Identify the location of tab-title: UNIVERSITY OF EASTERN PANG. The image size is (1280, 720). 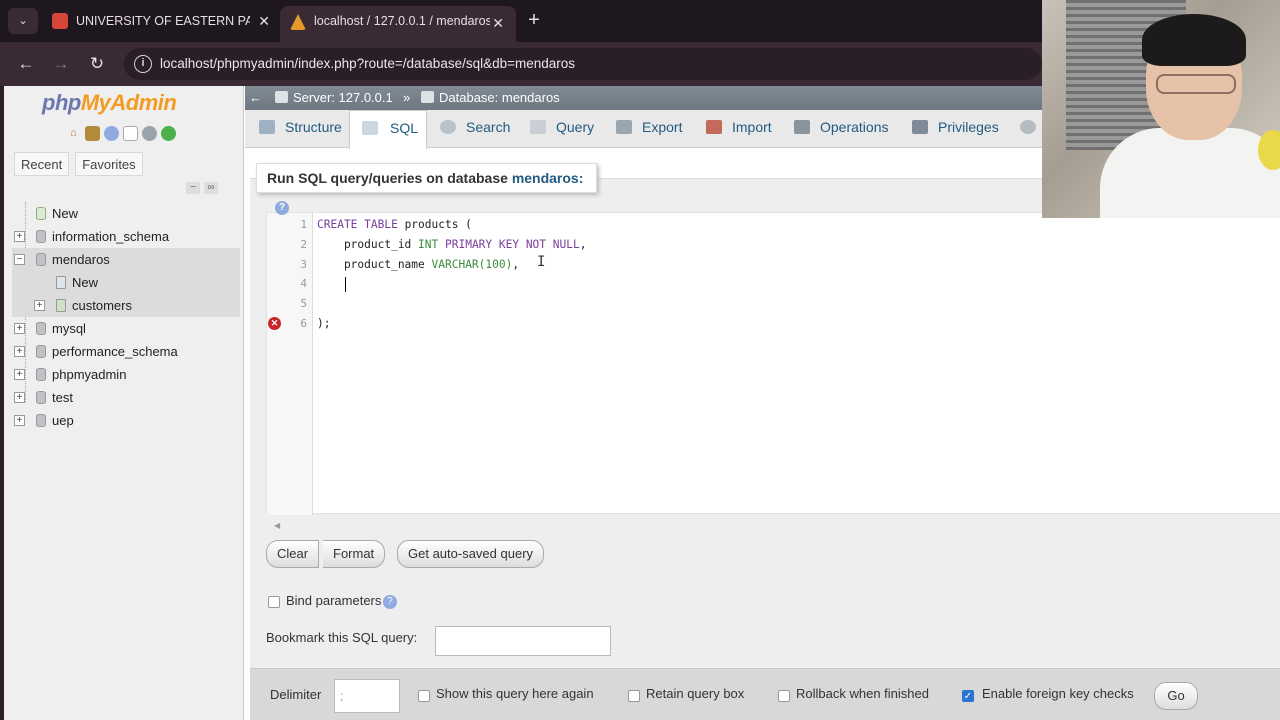
(163, 21).